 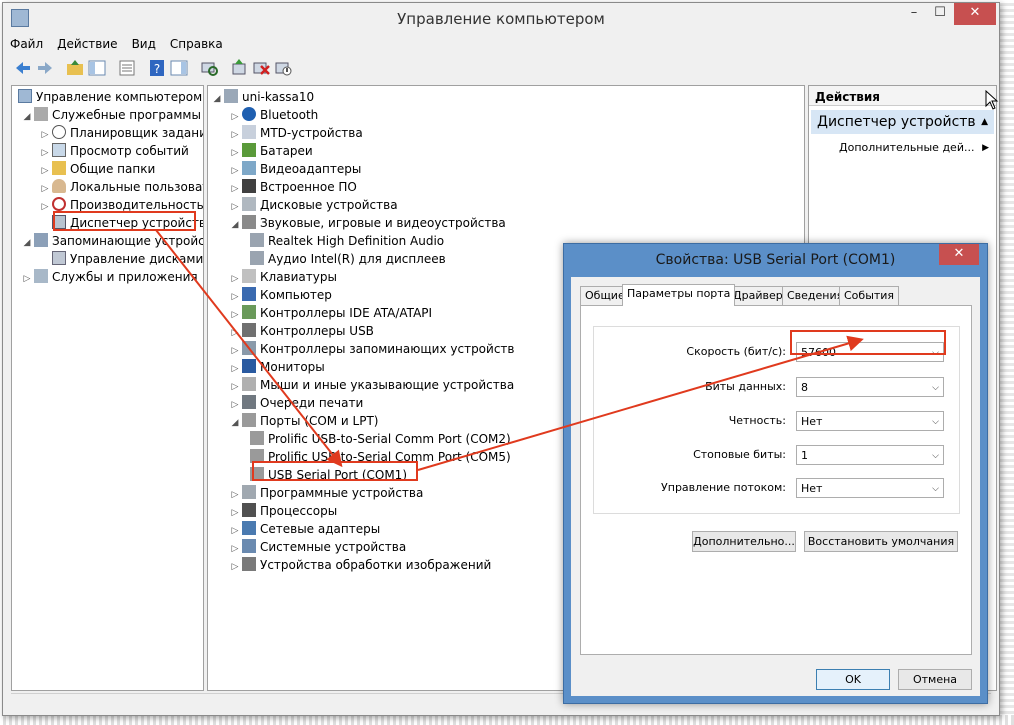 What do you see at coordinates (209, 68) in the screenshot?
I see `scan-hardware-icon` at bounding box center [209, 68].